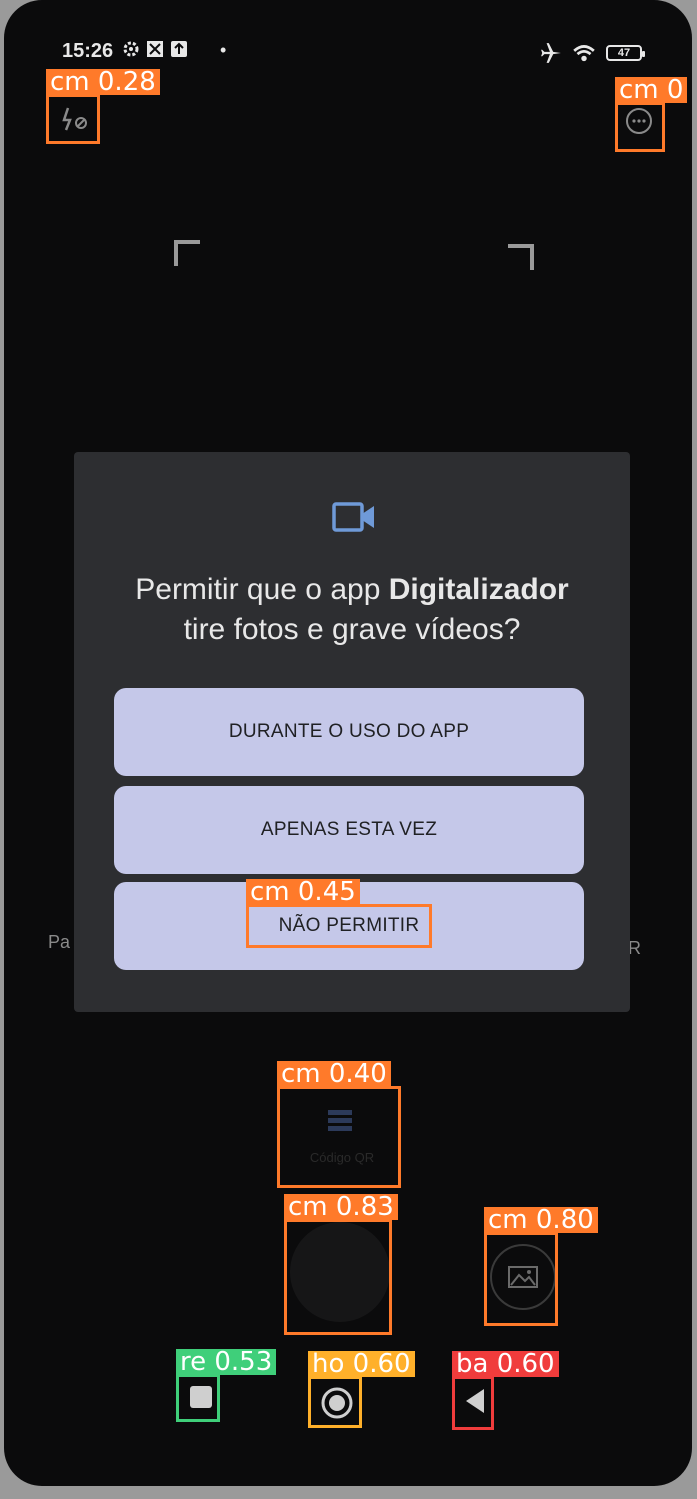 Image resolution: width=697 pixels, height=1499 pixels. I want to click on detection-box-gallery: cm 0.80, so click(541, 1266).